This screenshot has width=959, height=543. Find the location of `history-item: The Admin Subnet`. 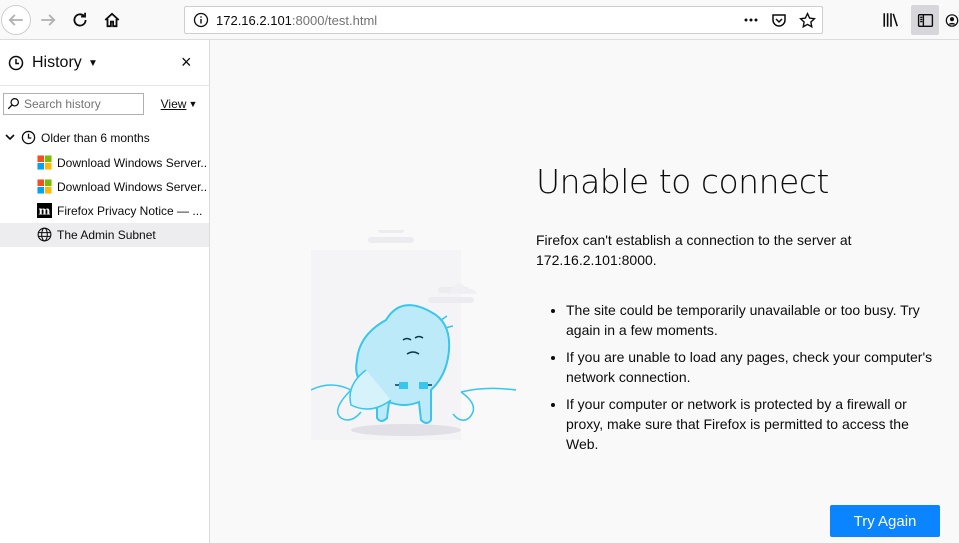

history-item: The Admin Subnet is located at coordinates (104, 235).